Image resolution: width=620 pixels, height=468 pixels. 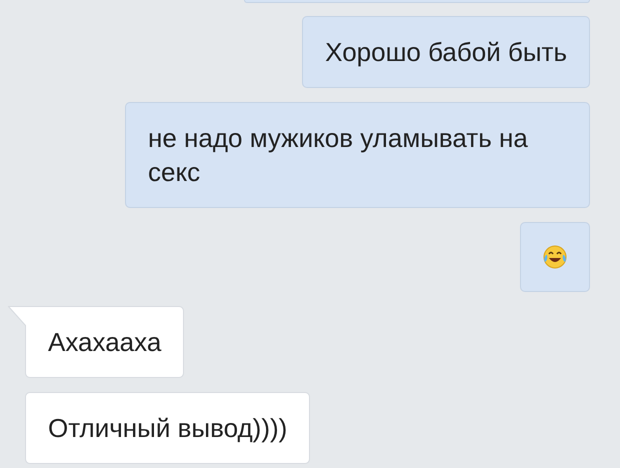 What do you see at coordinates (555, 257) in the screenshot?
I see `laughing-face-icon` at bounding box center [555, 257].